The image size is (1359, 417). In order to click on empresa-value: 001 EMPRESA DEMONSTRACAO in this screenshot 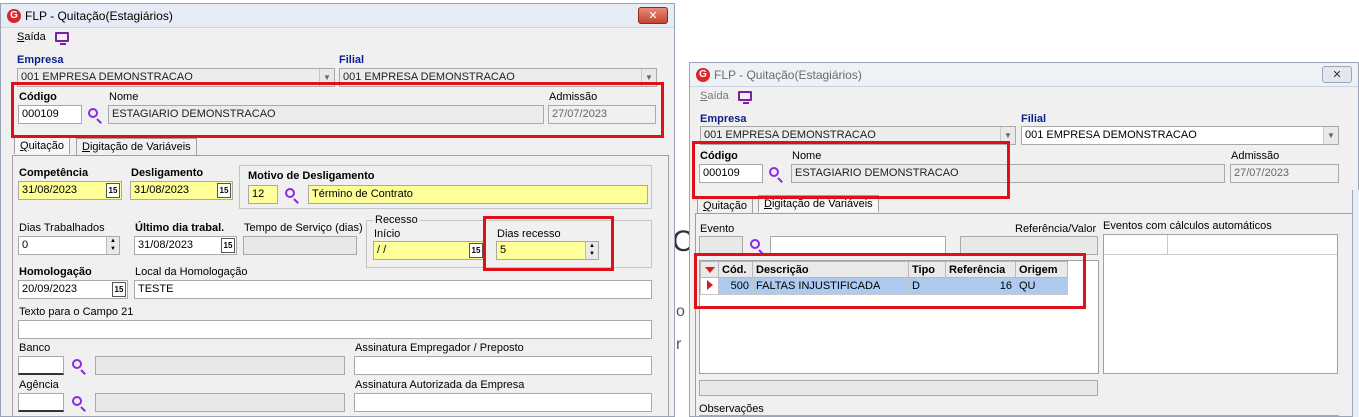, I will do `click(790, 135)`.